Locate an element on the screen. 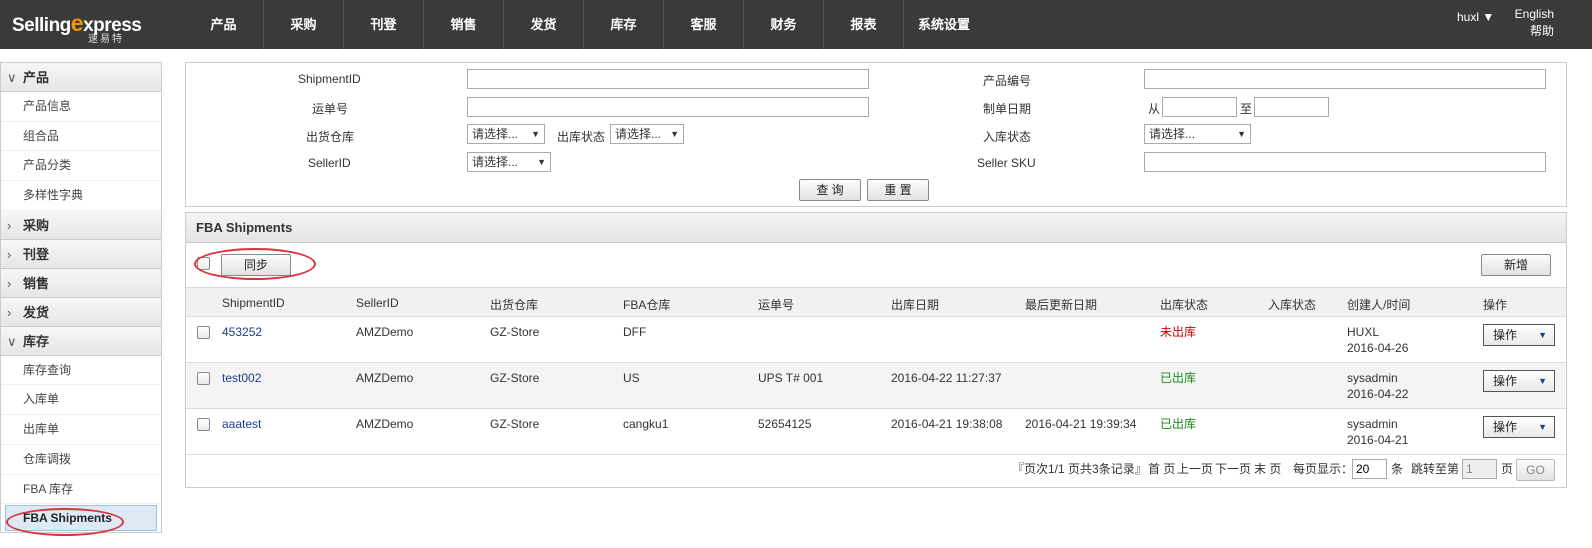 This screenshot has width=1592, height=548. date-label: 制单日期 is located at coordinates (1007, 109).